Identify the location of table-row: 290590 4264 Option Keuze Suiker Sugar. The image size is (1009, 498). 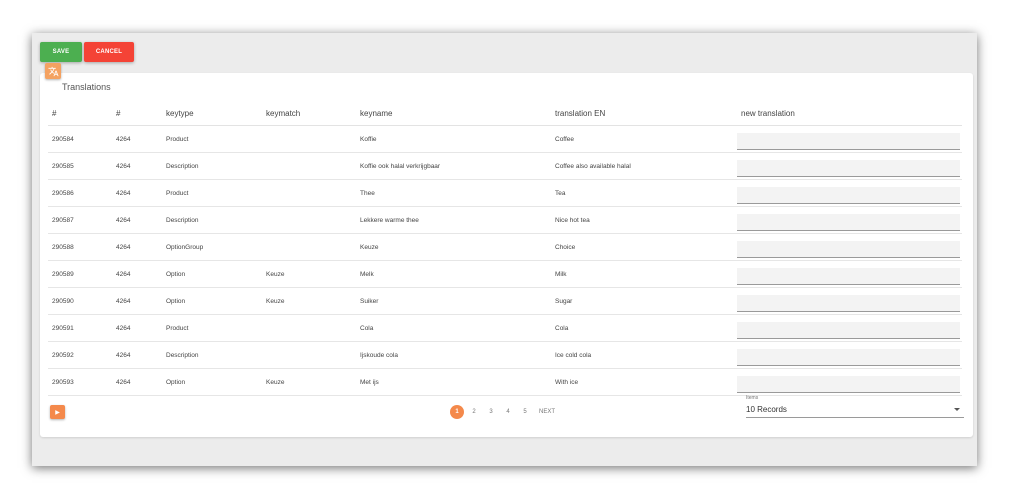
(505, 301).